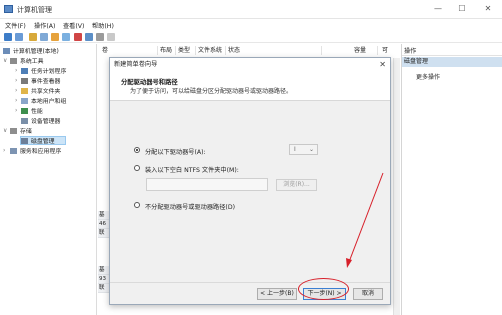  Describe the element at coordinates (323, 289) in the screenshot. I see `annotation-highlight-ellipse` at that location.